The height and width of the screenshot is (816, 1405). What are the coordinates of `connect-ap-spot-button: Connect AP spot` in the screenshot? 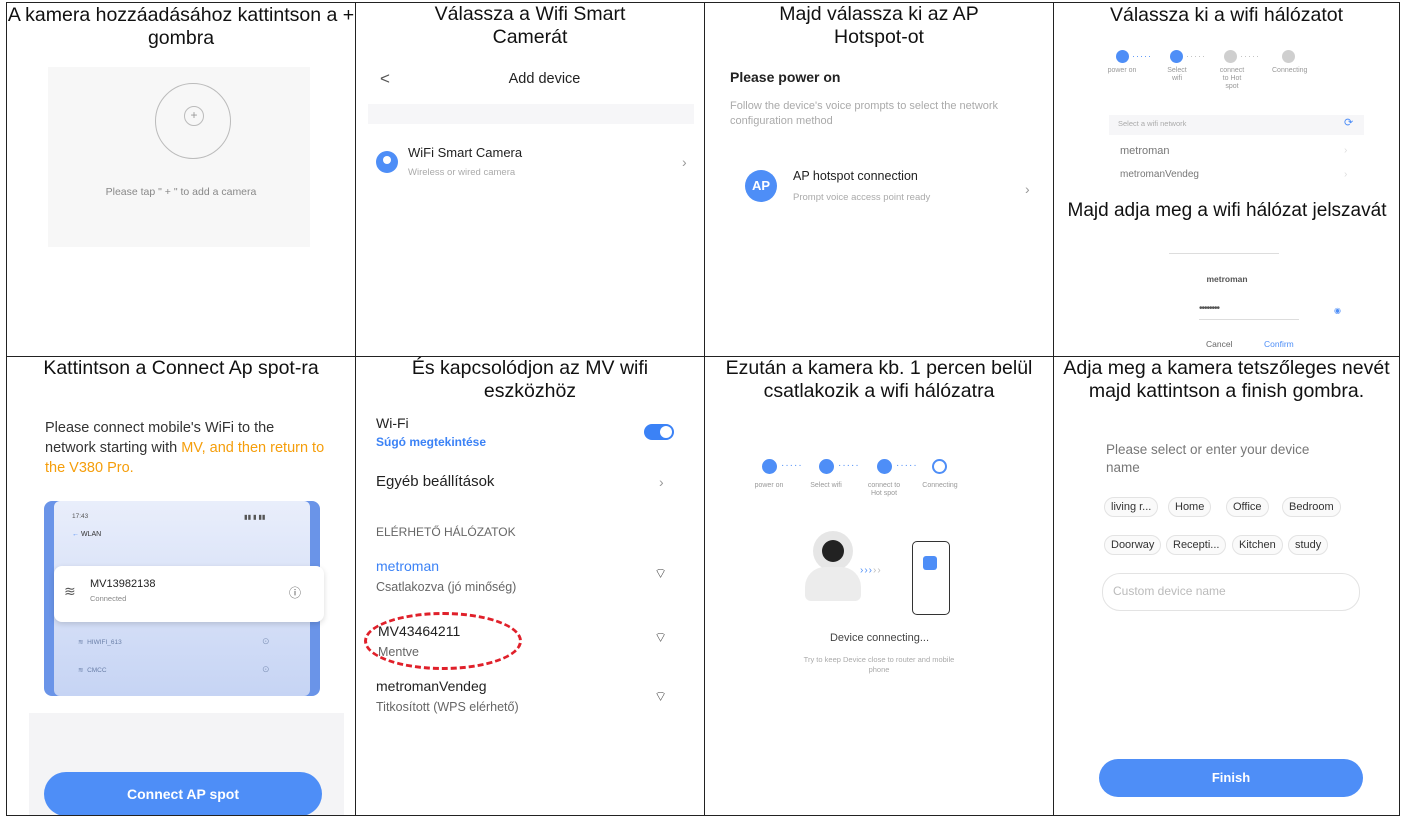 It's located at (183, 793).